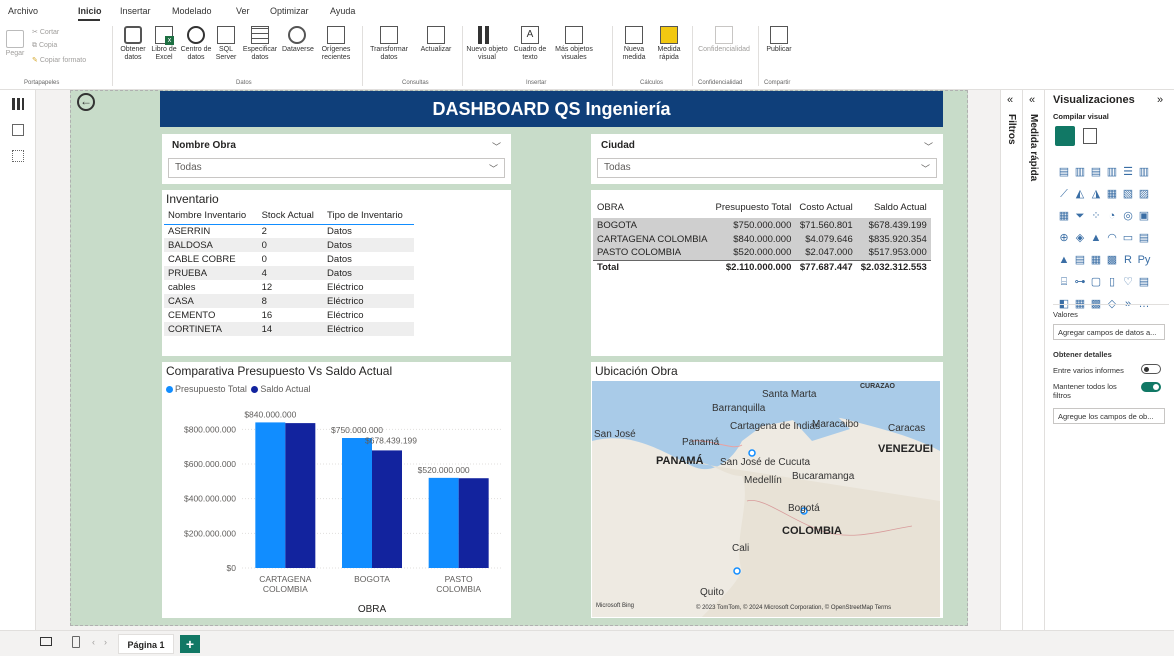 The height and width of the screenshot is (656, 1174). Describe the element at coordinates (1128, 216) in the screenshot. I see `donut-icon: ◎` at that location.